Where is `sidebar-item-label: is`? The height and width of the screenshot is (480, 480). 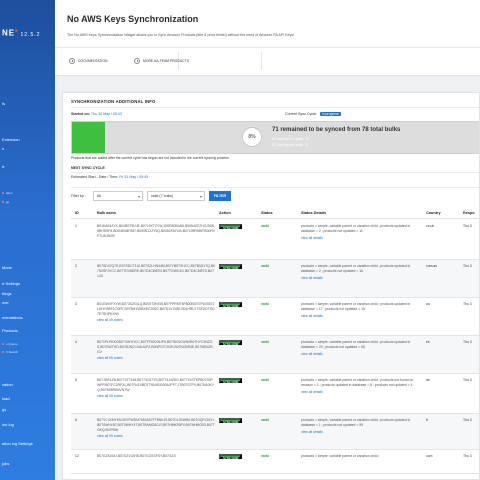 sidebar-item-label: is is located at coordinates (3, 103).